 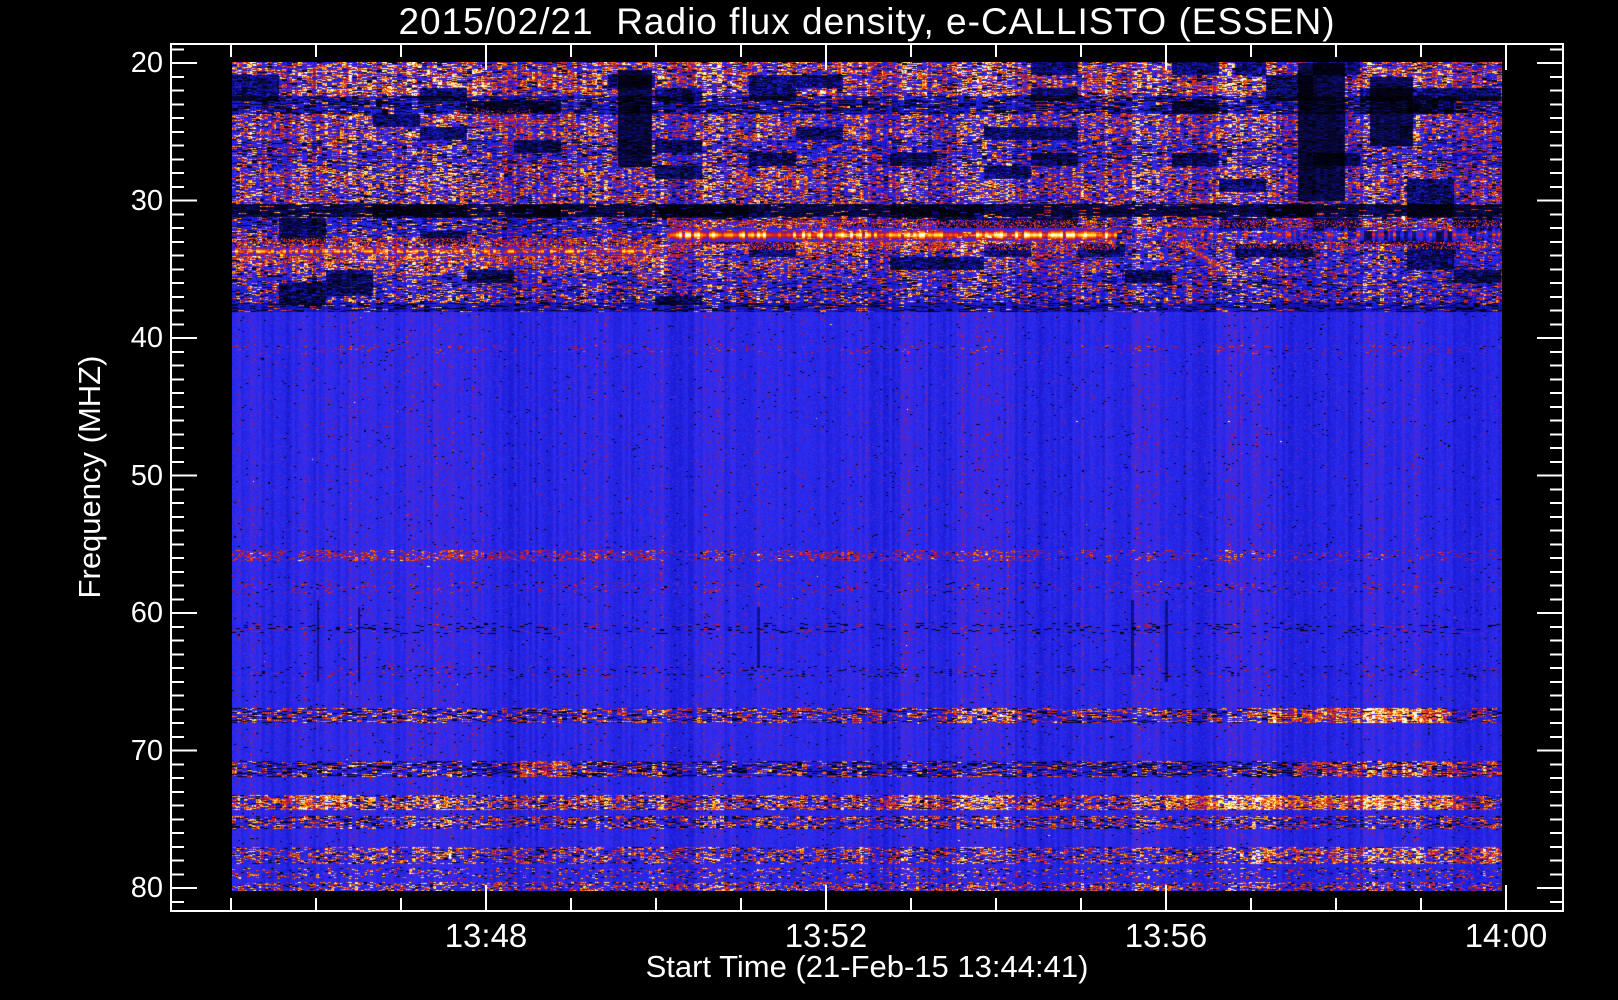 I want to click on y-tick-label: 20, so click(x=146, y=63).